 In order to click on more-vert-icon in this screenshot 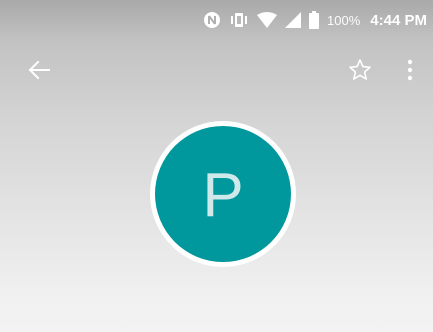, I will do `click(410, 70)`.